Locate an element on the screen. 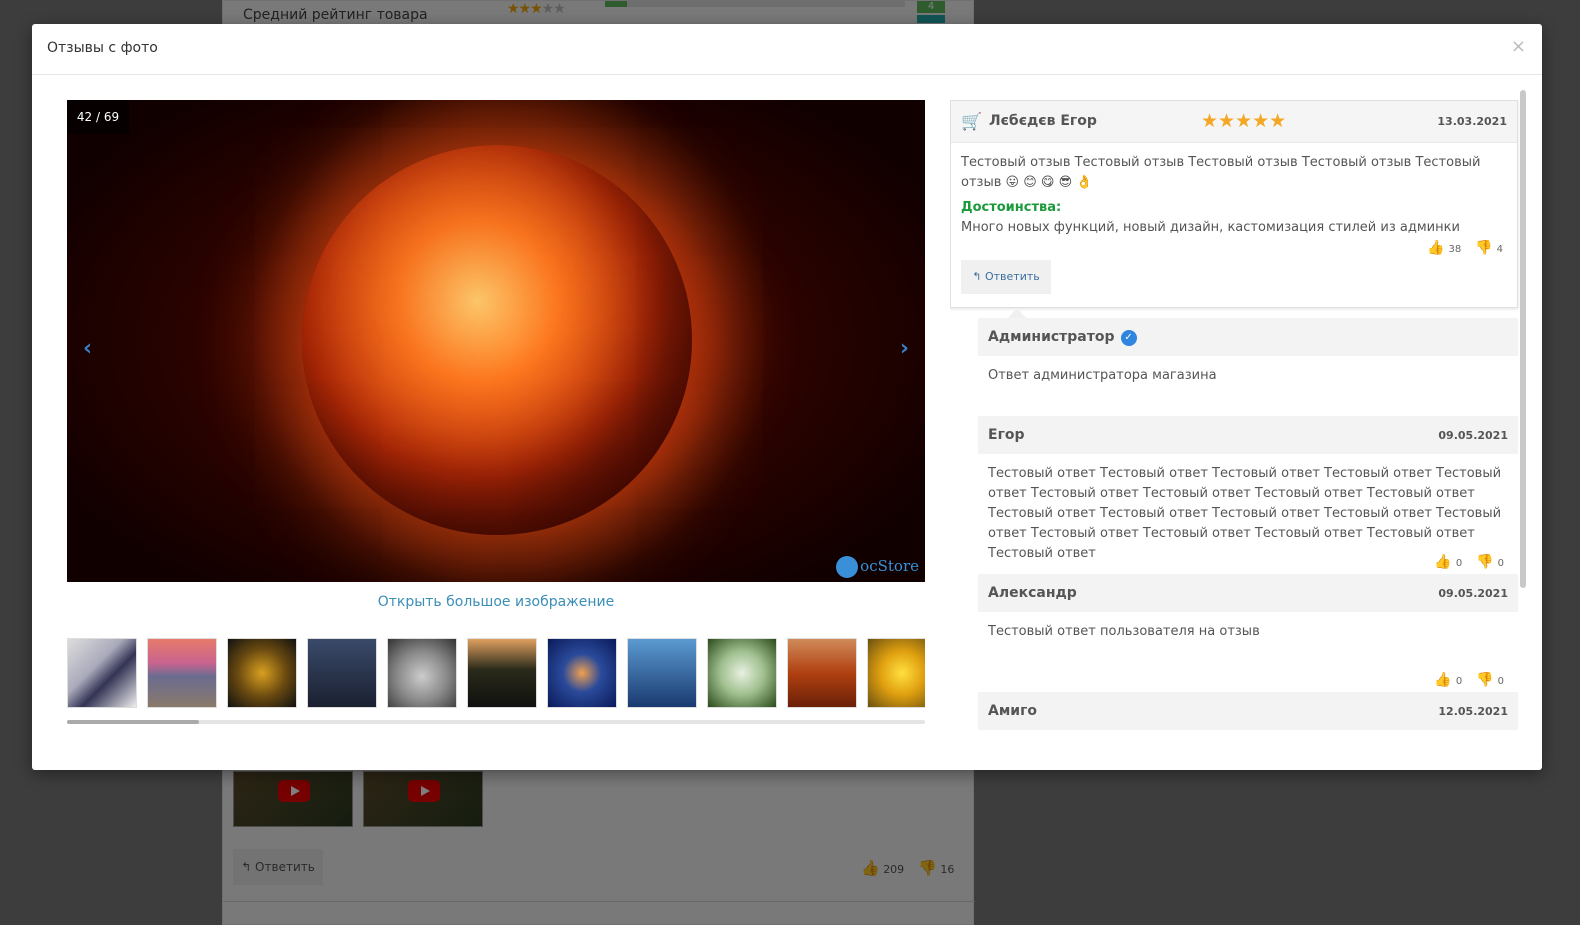 Image resolution: width=1580 pixels, height=925 pixels. planet-image is located at coordinates (497, 340).